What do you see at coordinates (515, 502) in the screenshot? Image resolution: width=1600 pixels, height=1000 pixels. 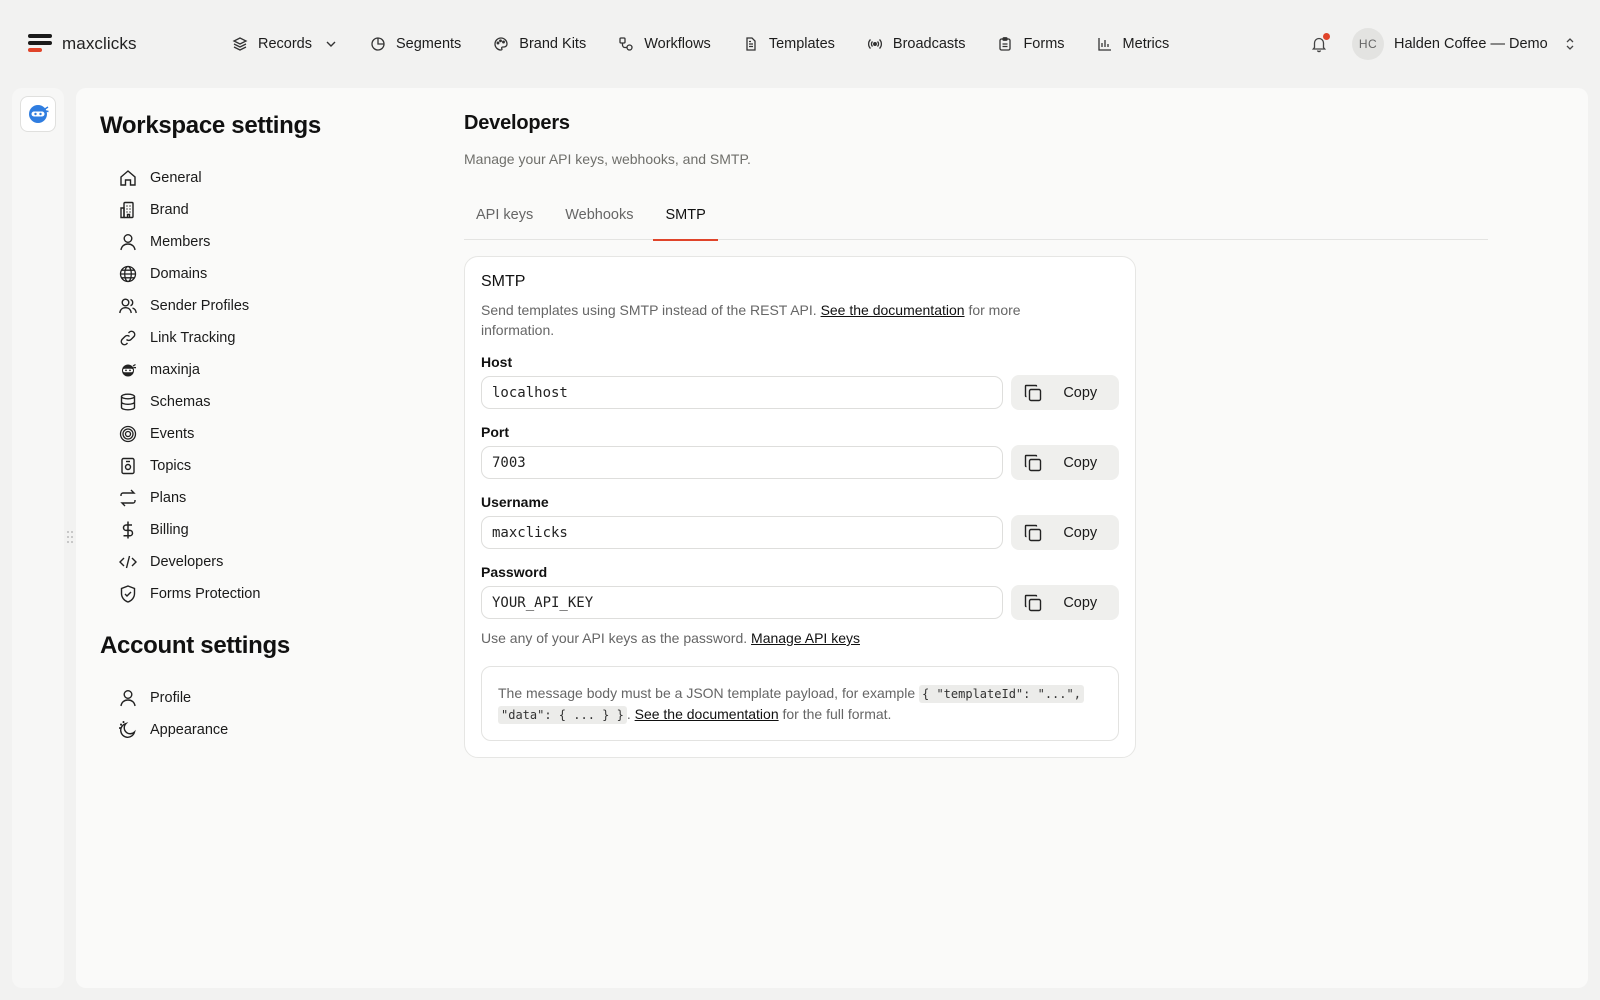 I see `username-label: Username` at bounding box center [515, 502].